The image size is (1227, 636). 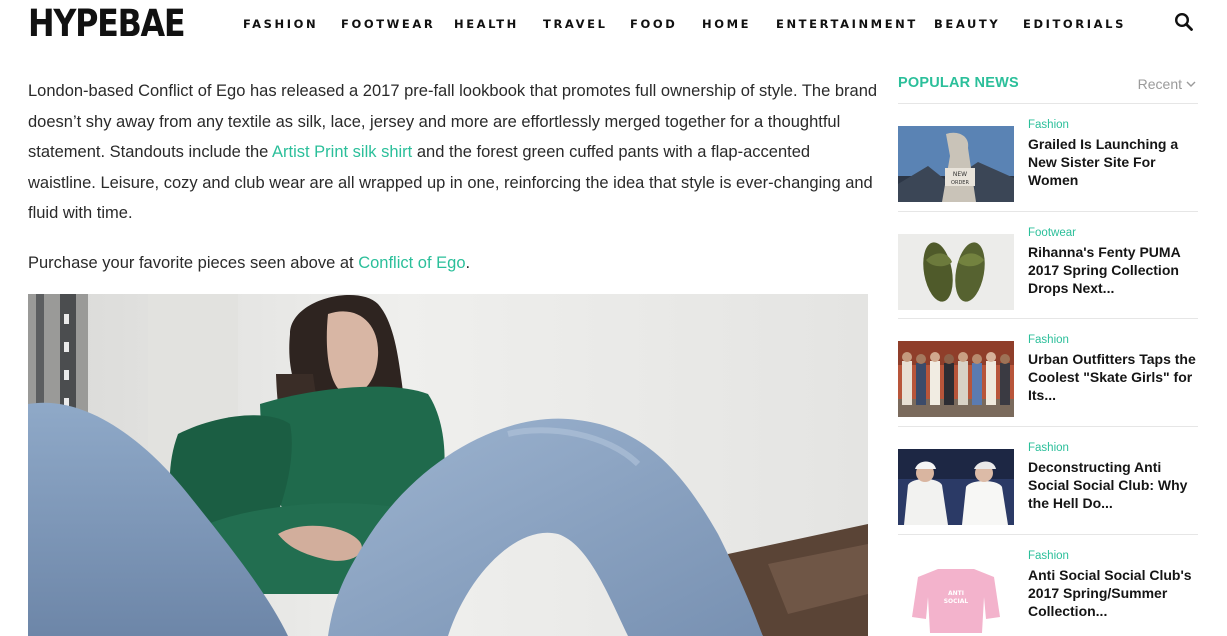 I want to click on nav-item-home: HOME, so click(x=726, y=24).